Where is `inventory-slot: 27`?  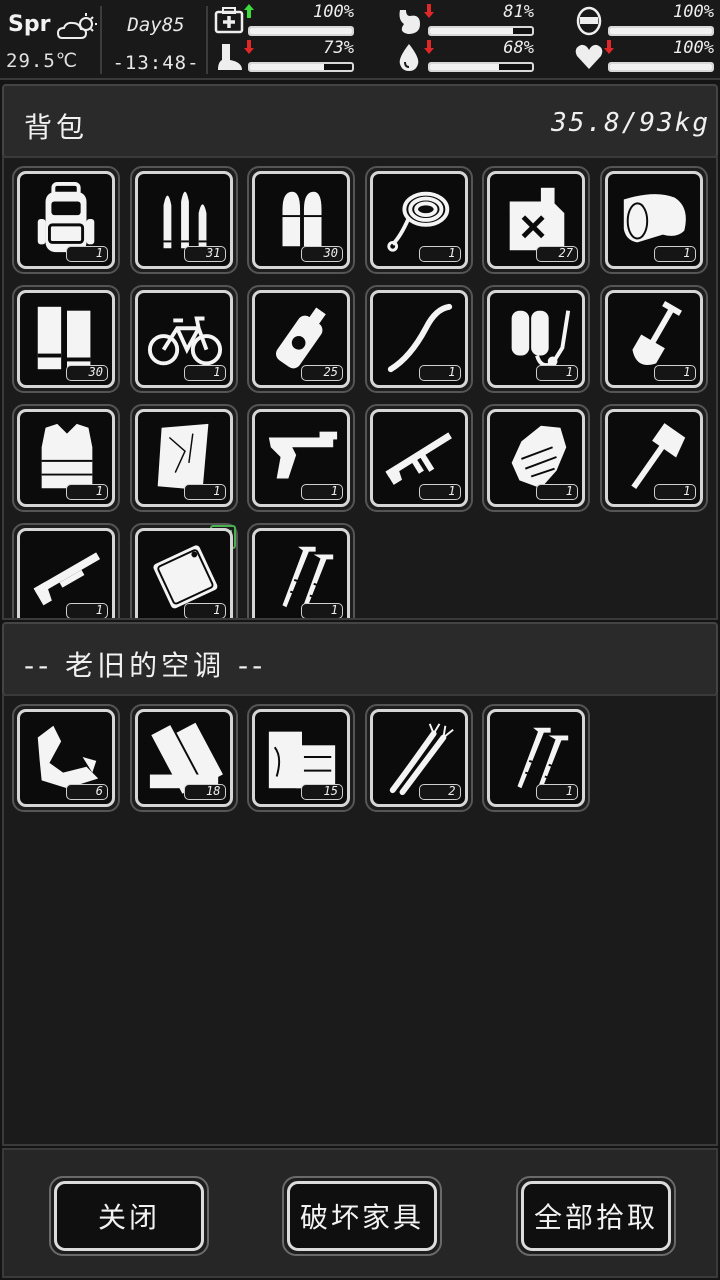
inventory-slot: 27 is located at coordinates (536, 220).